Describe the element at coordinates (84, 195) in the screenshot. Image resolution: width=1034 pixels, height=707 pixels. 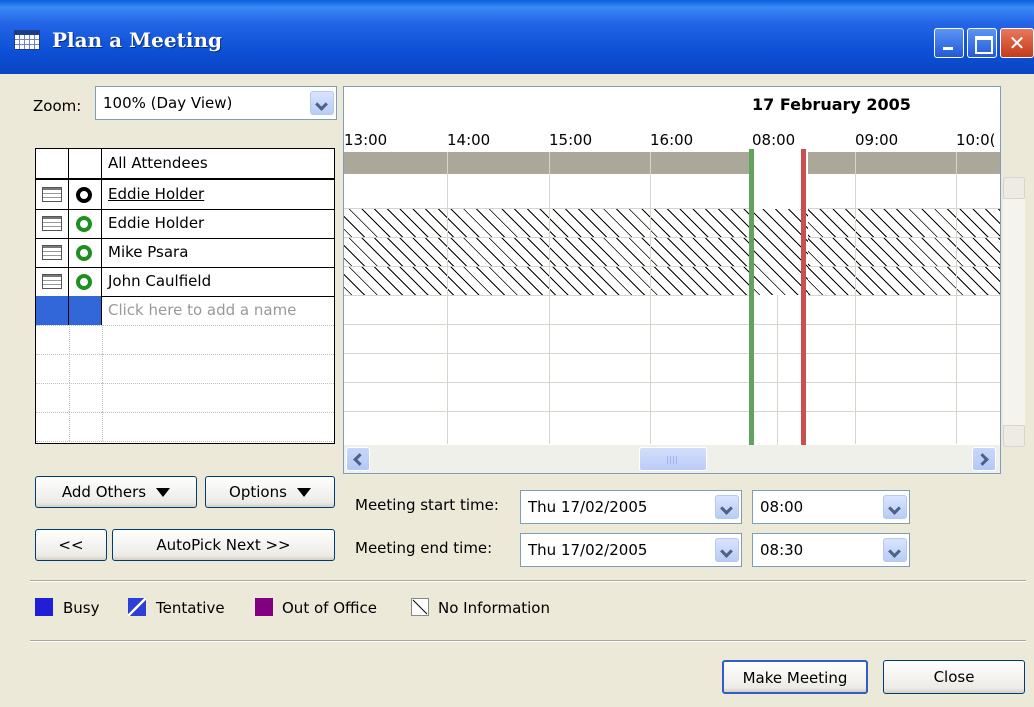
I see `organizer-status-icon` at that location.